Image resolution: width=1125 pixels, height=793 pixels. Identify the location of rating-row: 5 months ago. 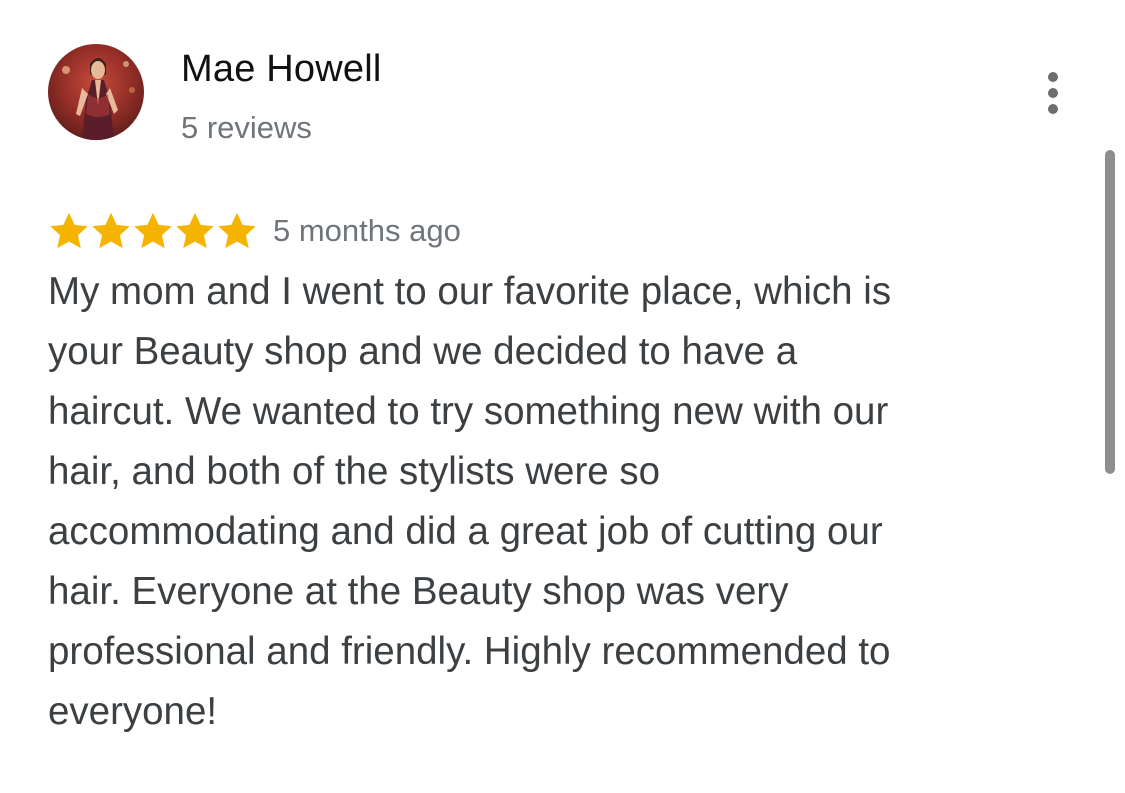
(254, 231).